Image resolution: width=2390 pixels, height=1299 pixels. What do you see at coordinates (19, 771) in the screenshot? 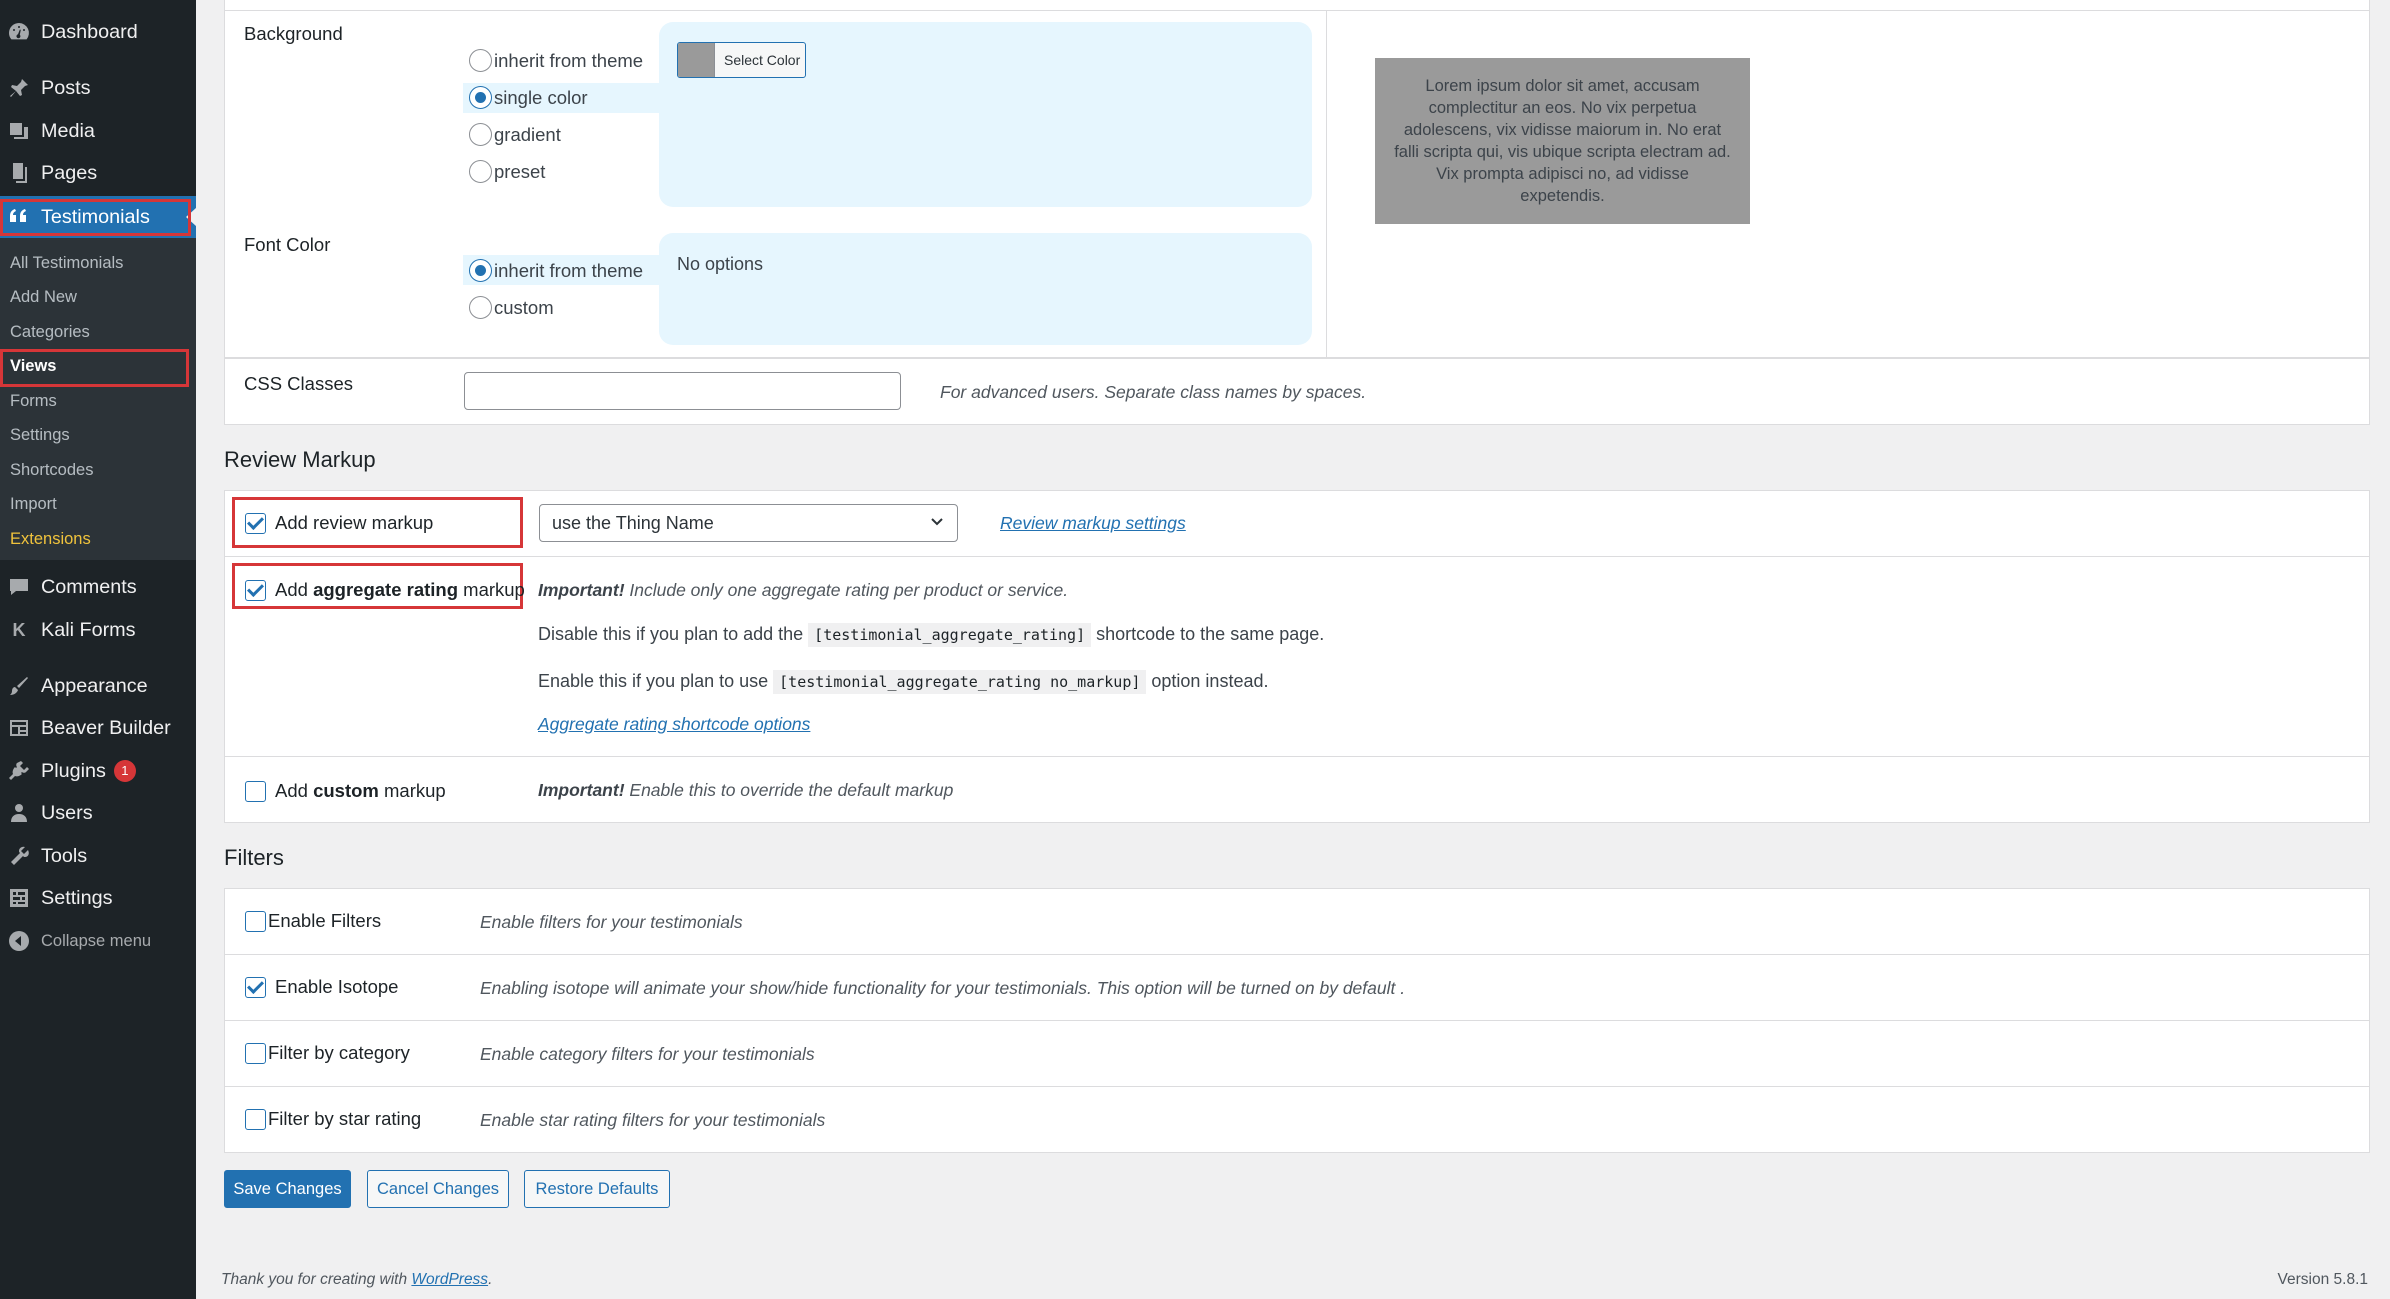
I see `plugin-icon` at bounding box center [19, 771].